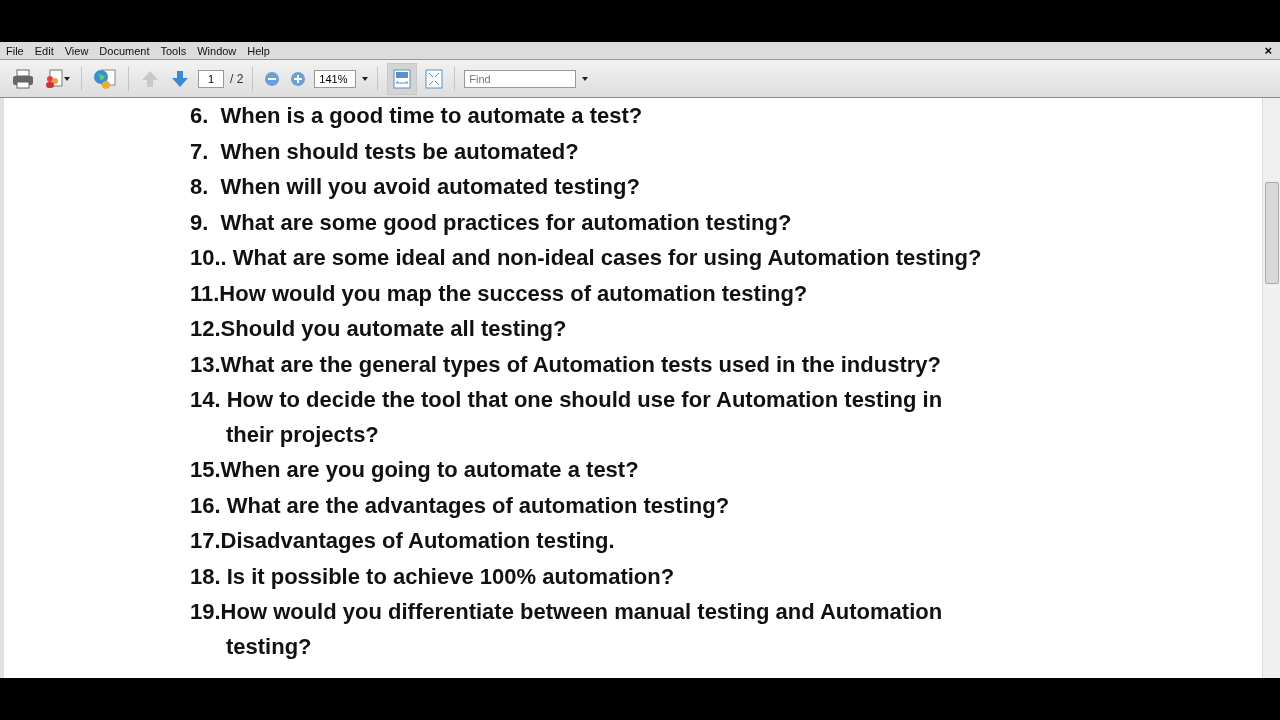  Describe the element at coordinates (44, 50) in the screenshot. I see `menu-item: Edit` at that location.